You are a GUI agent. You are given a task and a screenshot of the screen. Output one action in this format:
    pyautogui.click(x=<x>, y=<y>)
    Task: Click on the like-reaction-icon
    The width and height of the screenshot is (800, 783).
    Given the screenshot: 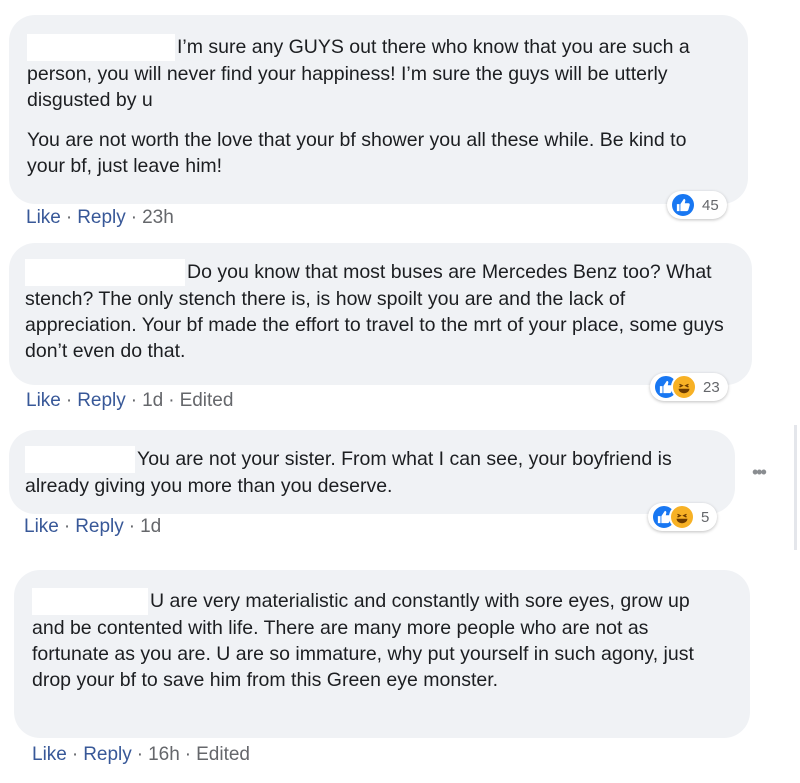 What is the action you would take?
    pyautogui.click(x=683, y=205)
    